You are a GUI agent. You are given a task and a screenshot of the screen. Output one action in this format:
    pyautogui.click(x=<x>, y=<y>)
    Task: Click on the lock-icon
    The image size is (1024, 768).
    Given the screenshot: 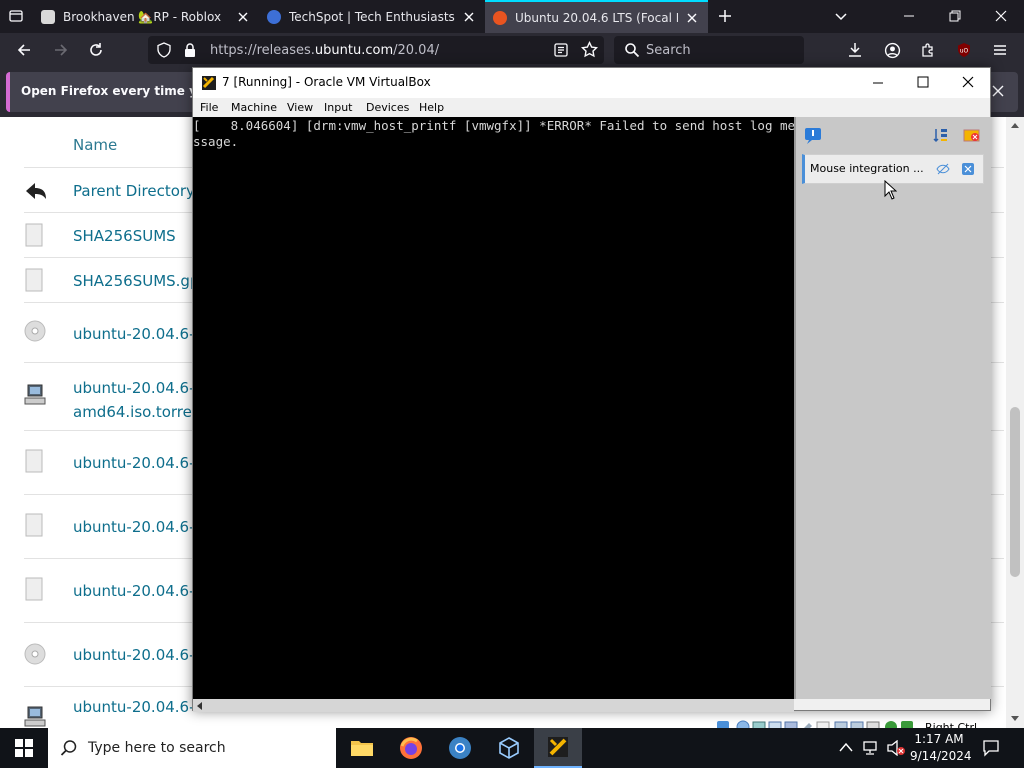 What is the action you would take?
    pyautogui.click(x=190, y=50)
    